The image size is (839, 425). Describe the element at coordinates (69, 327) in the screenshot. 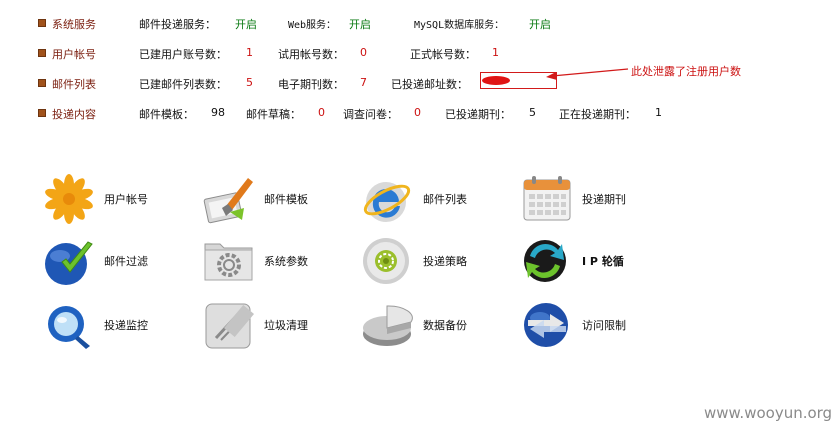

I see `magnifier-icon` at that location.